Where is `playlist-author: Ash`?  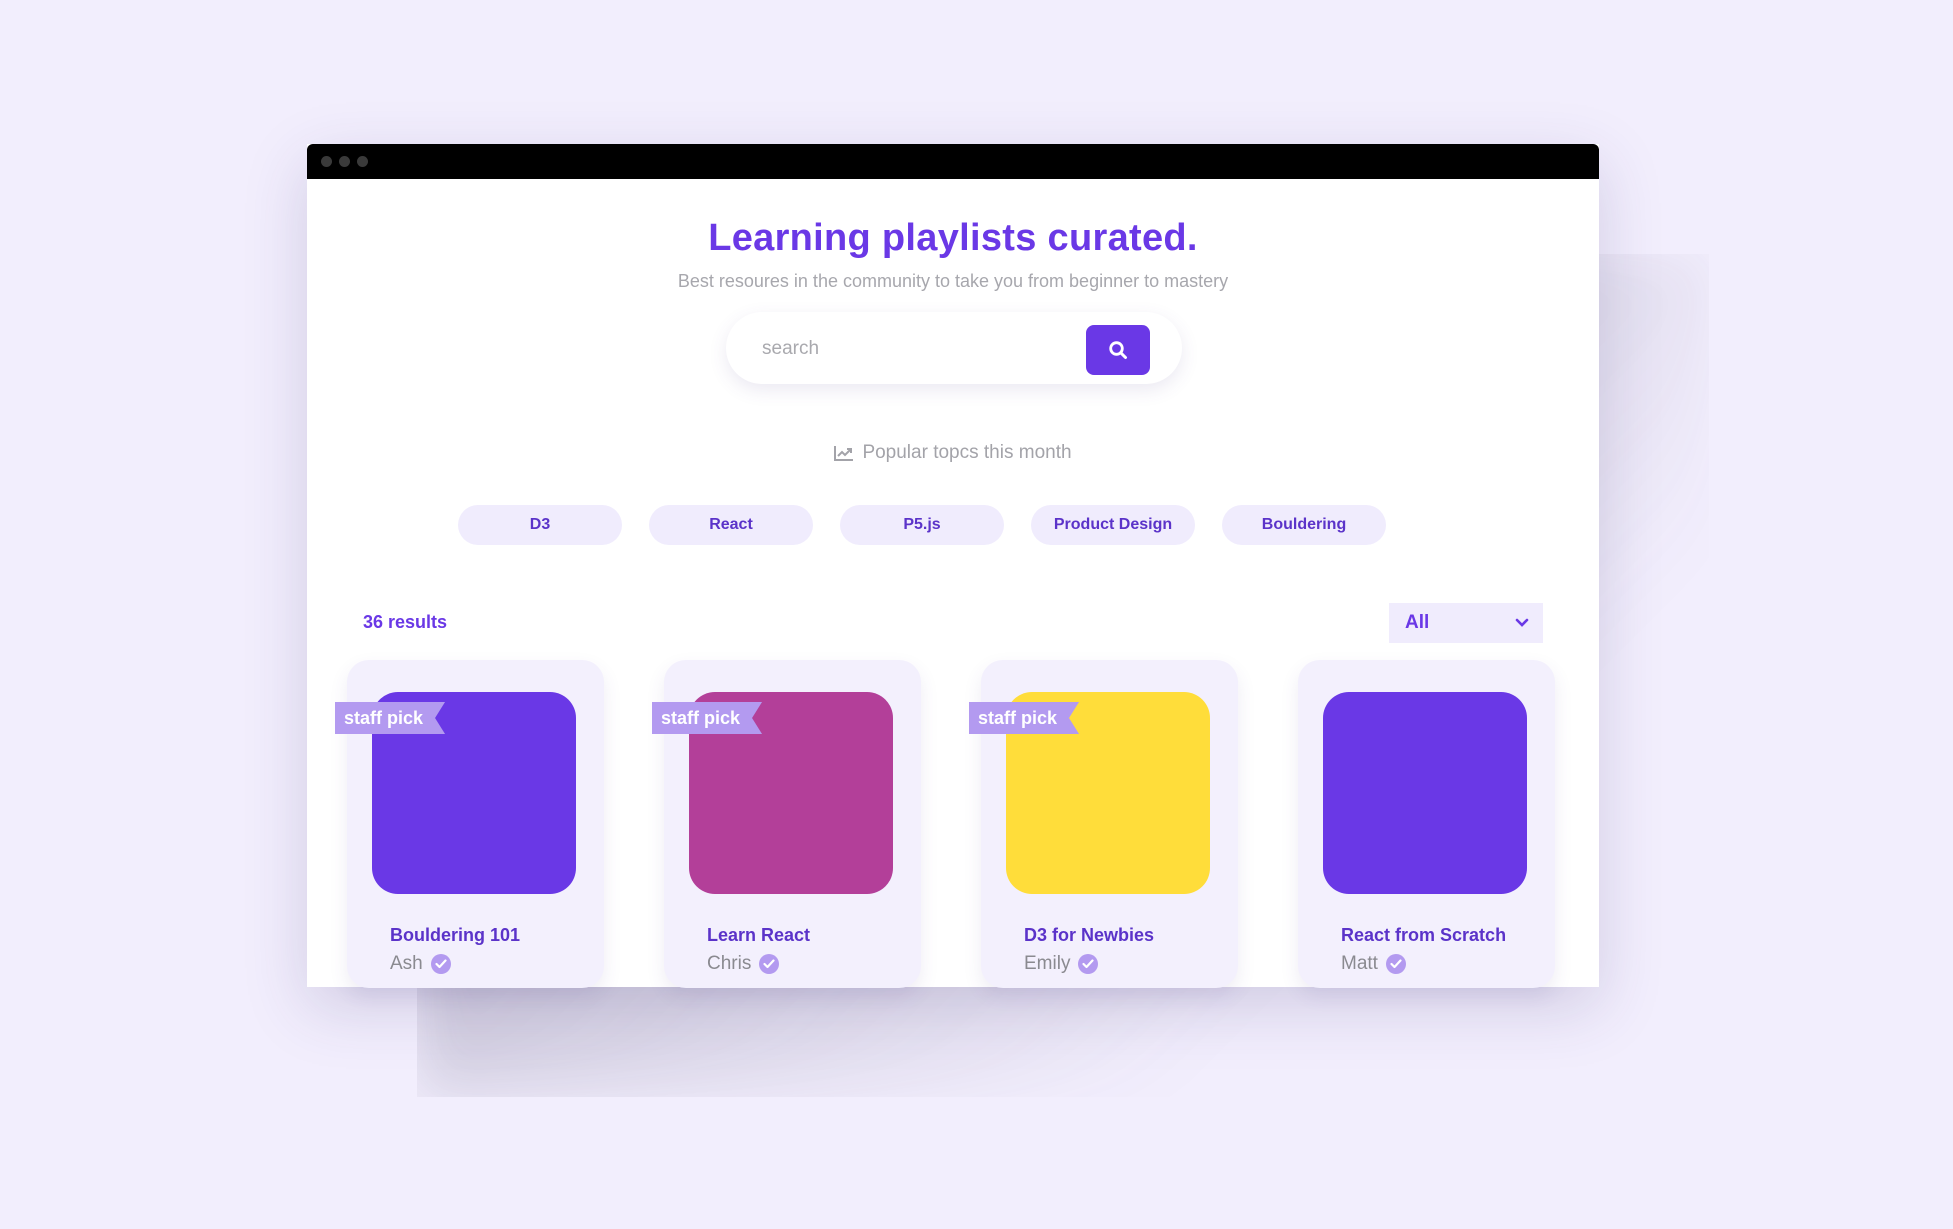
playlist-author: Ash is located at coordinates (420, 964).